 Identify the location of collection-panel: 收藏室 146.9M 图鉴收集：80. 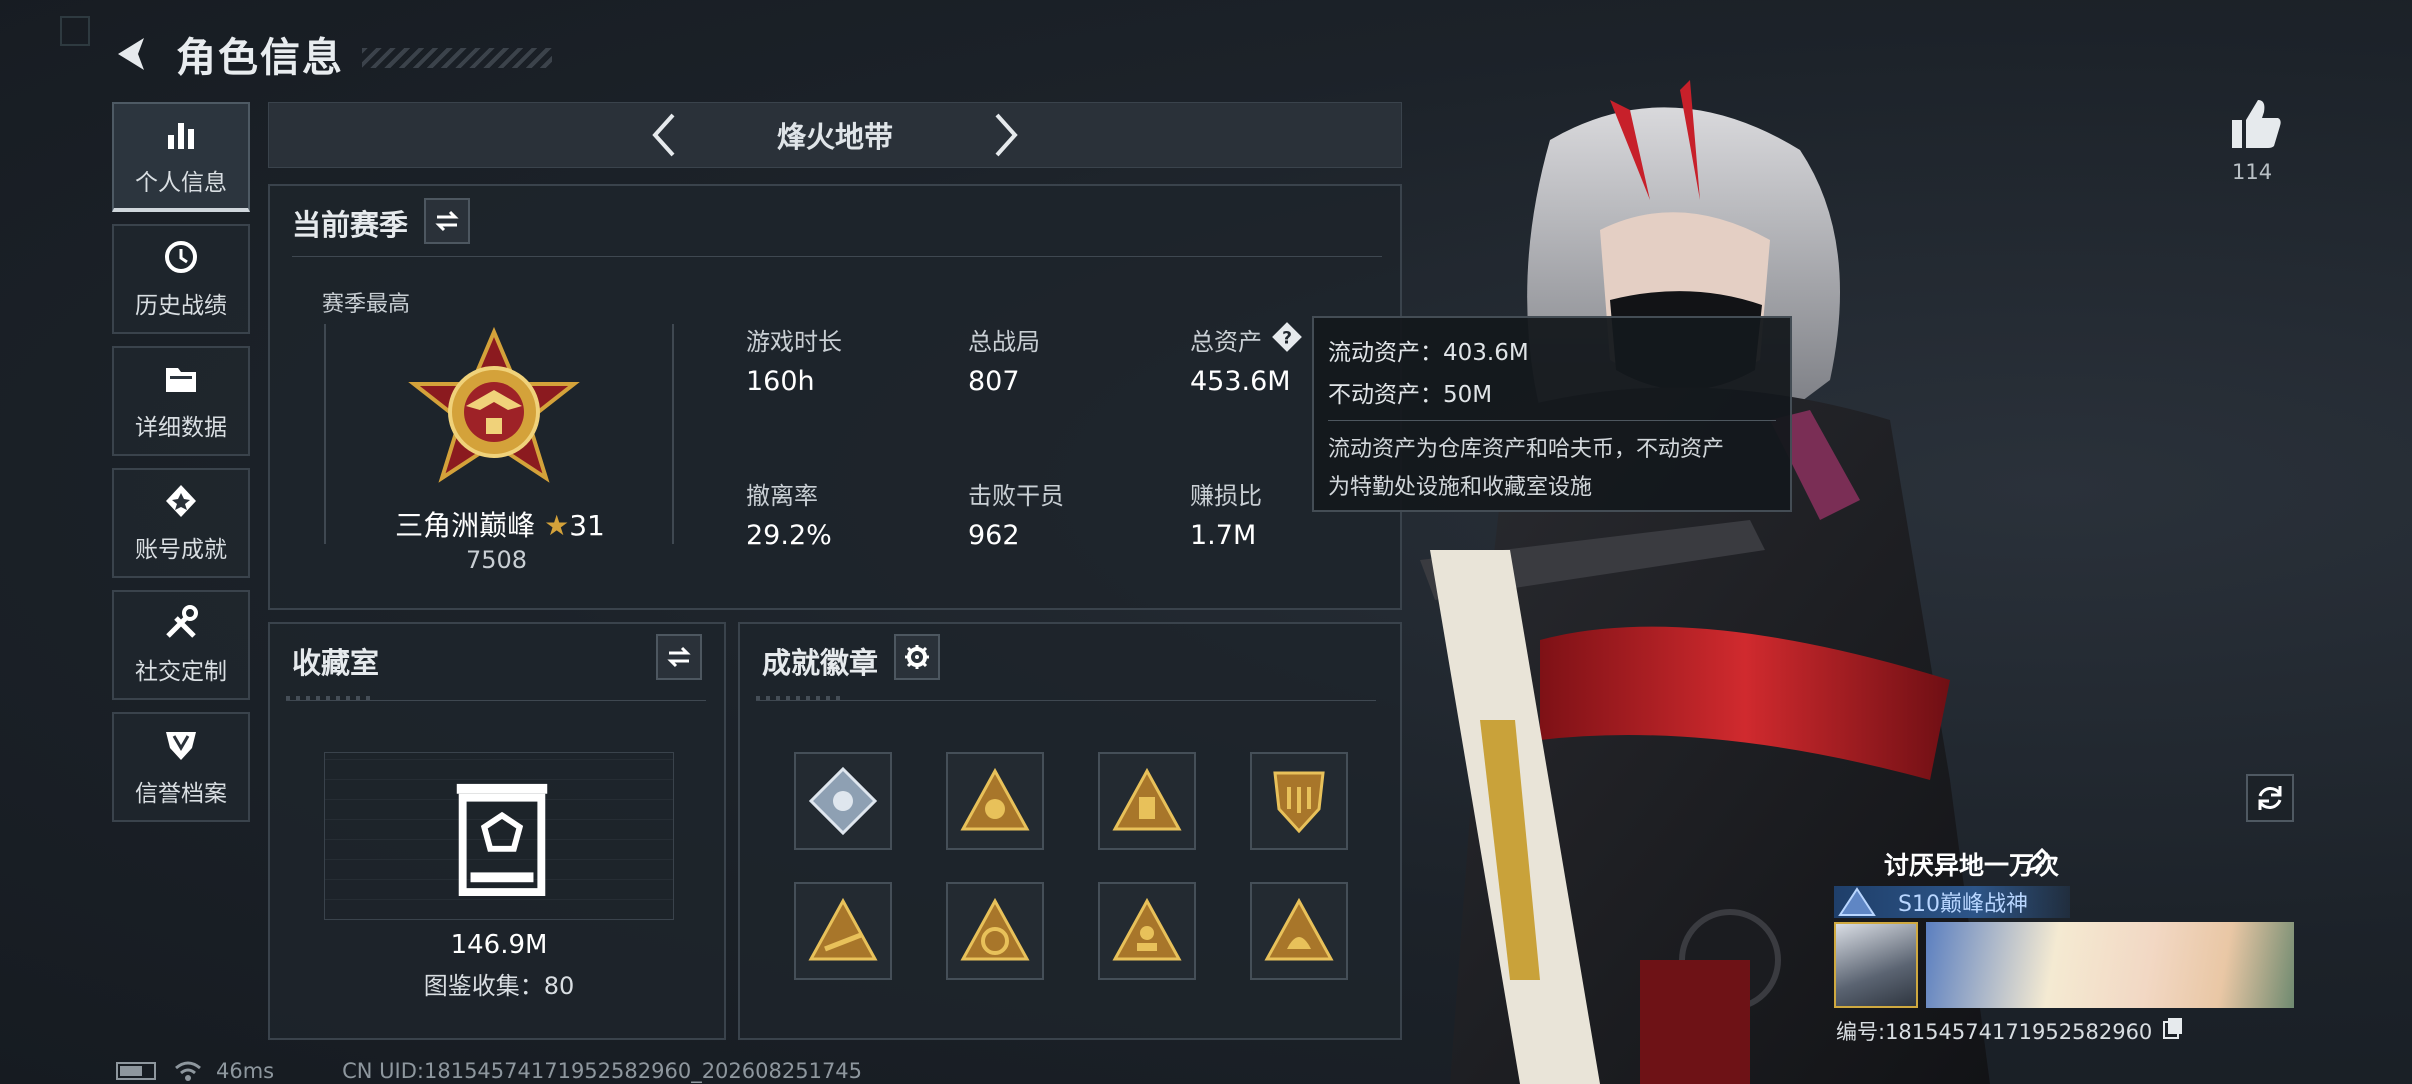
(497, 831).